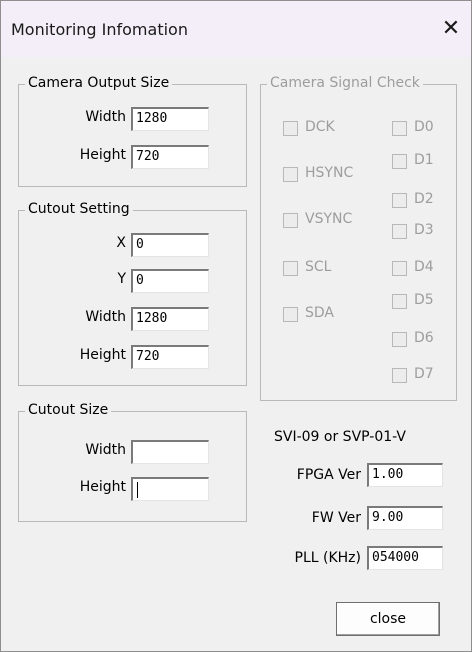 The image size is (472, 652). I want to click on cutout-x-label: X, so click(121, 243).